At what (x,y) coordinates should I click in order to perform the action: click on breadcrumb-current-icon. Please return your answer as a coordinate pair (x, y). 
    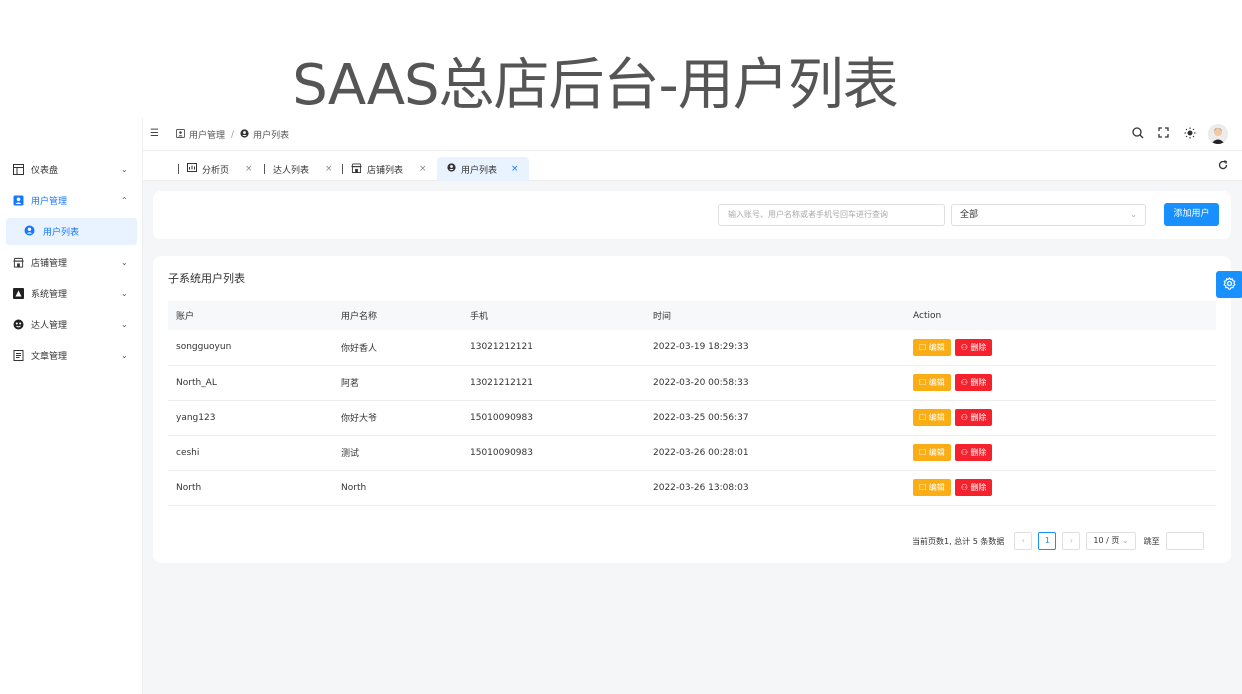
    Looking at the image, I should click on (244, 134).